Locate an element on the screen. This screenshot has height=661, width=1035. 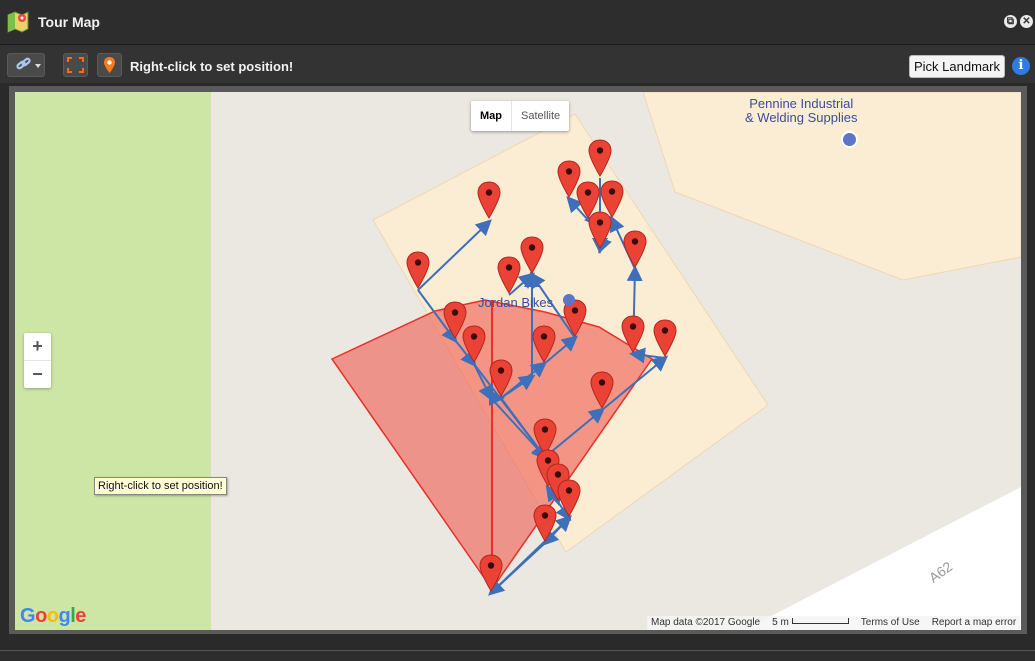
map-app-icon is located at coordinates (18, 22).